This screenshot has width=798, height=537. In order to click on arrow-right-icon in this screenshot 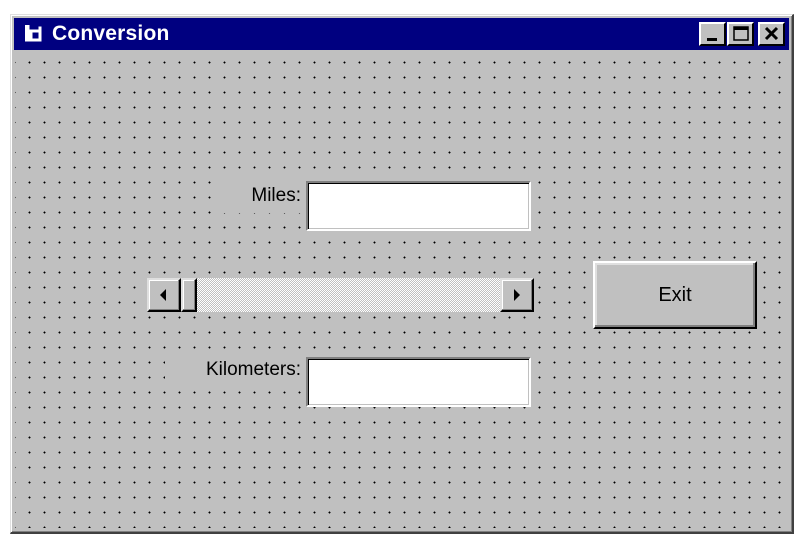, I will do `click(517, 295)`.